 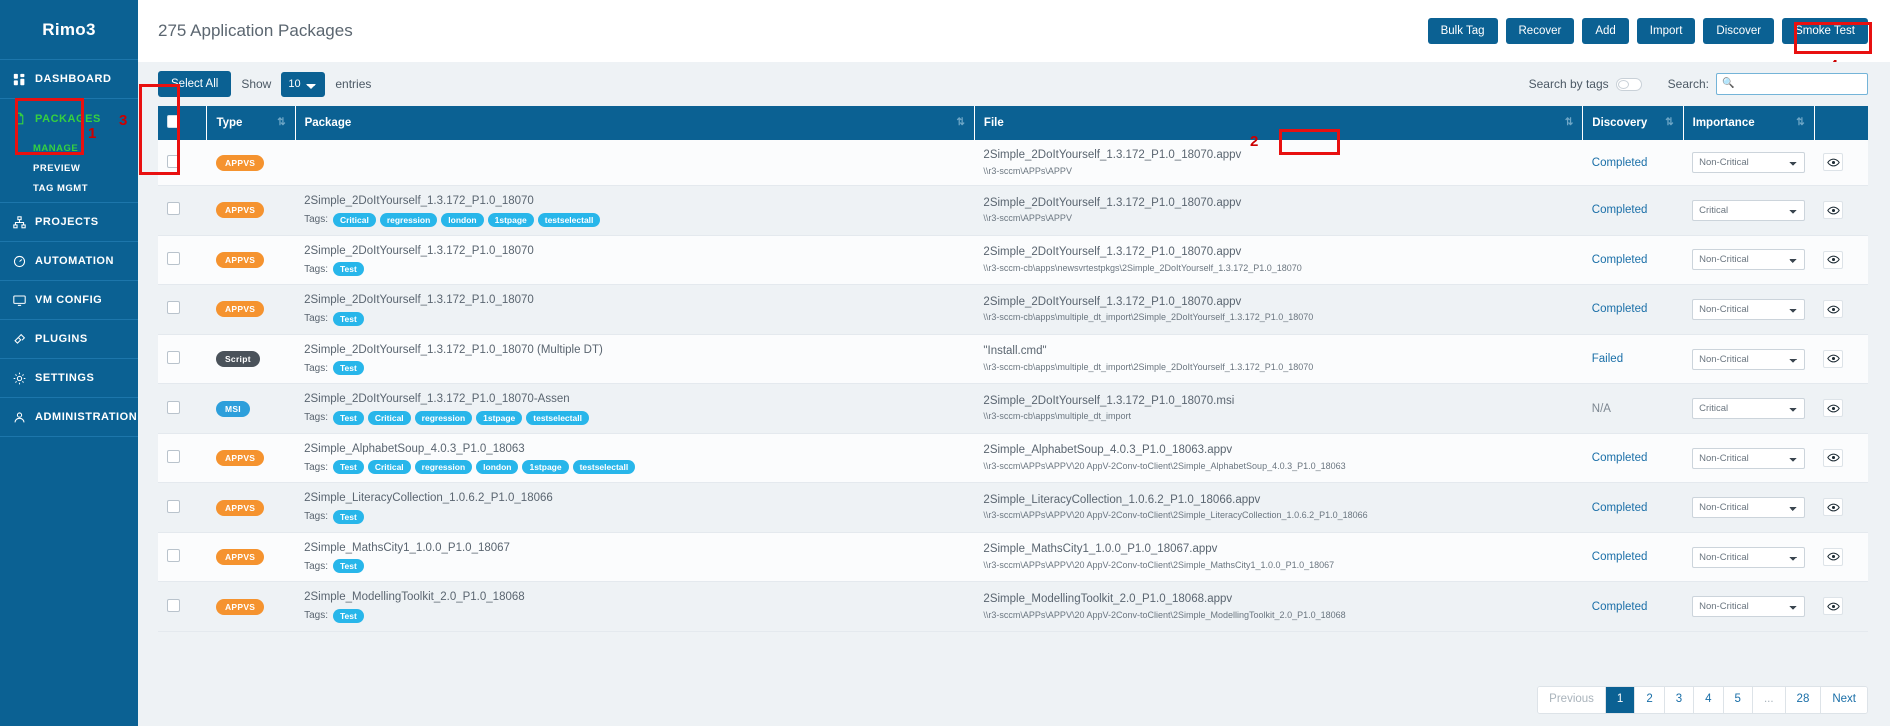 I want to click on import-button: Import, so click(x=1666, y=31).